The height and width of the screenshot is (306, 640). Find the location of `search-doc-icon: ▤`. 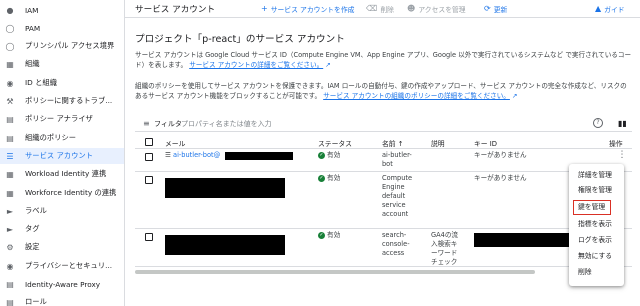

search-doc-icon: ▤ is located at coordinates (10, 119).